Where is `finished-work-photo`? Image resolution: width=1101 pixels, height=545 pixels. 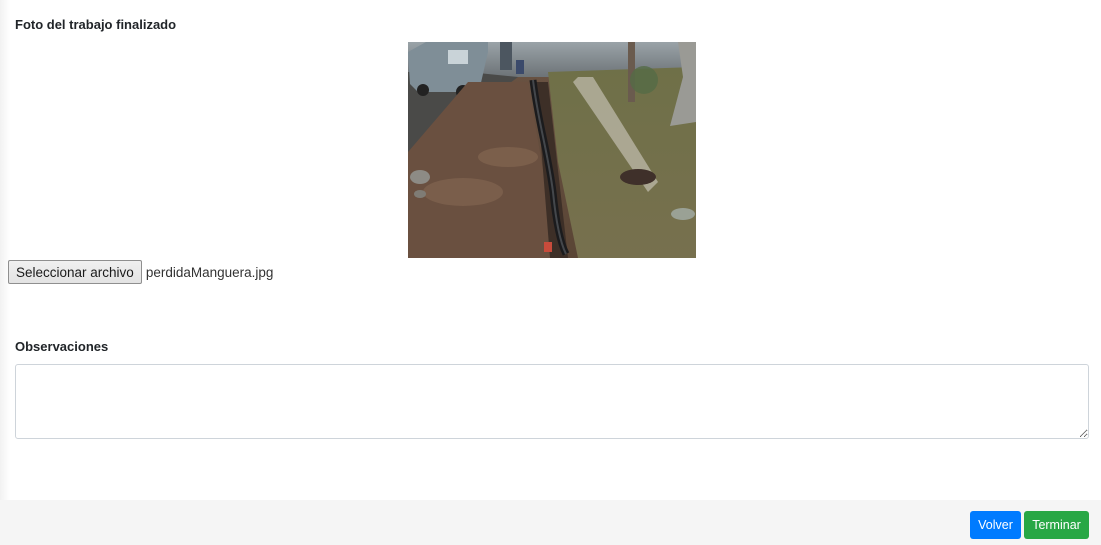
finished-work-photo is located at coordinates (552, 150).